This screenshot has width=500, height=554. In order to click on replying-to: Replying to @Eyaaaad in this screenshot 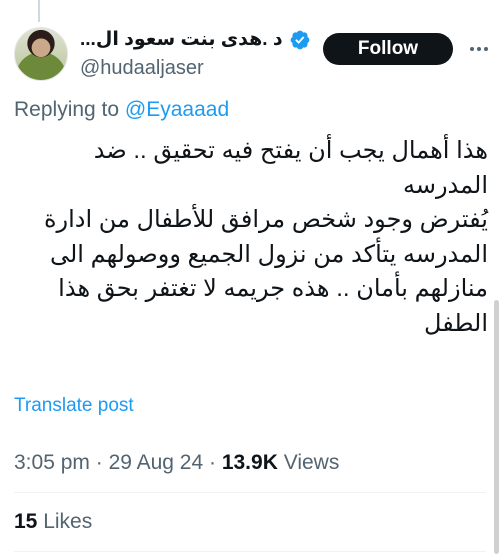, I will do `click(121, 110)`.